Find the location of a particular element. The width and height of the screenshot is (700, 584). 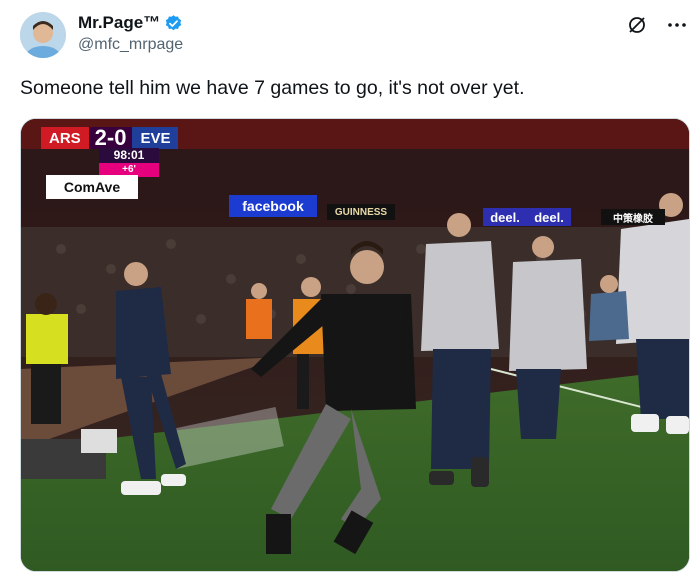

author-handle: @mfc_mrpage is located at coordinates (130, 45).